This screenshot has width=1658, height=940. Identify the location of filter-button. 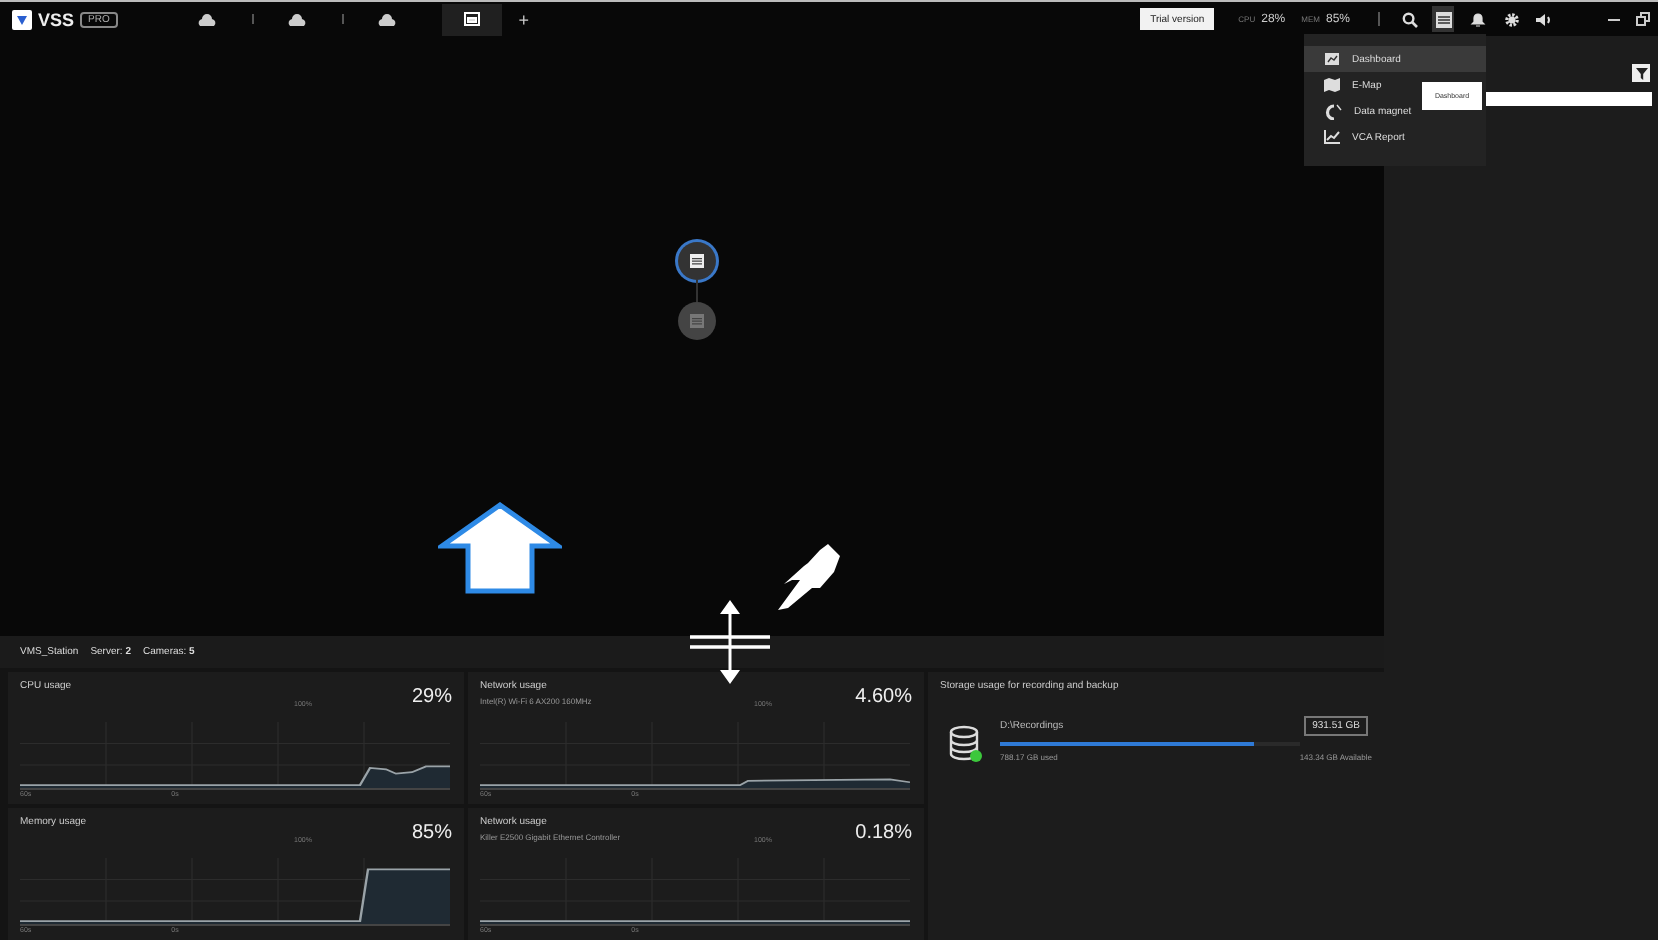
(1641, 73).